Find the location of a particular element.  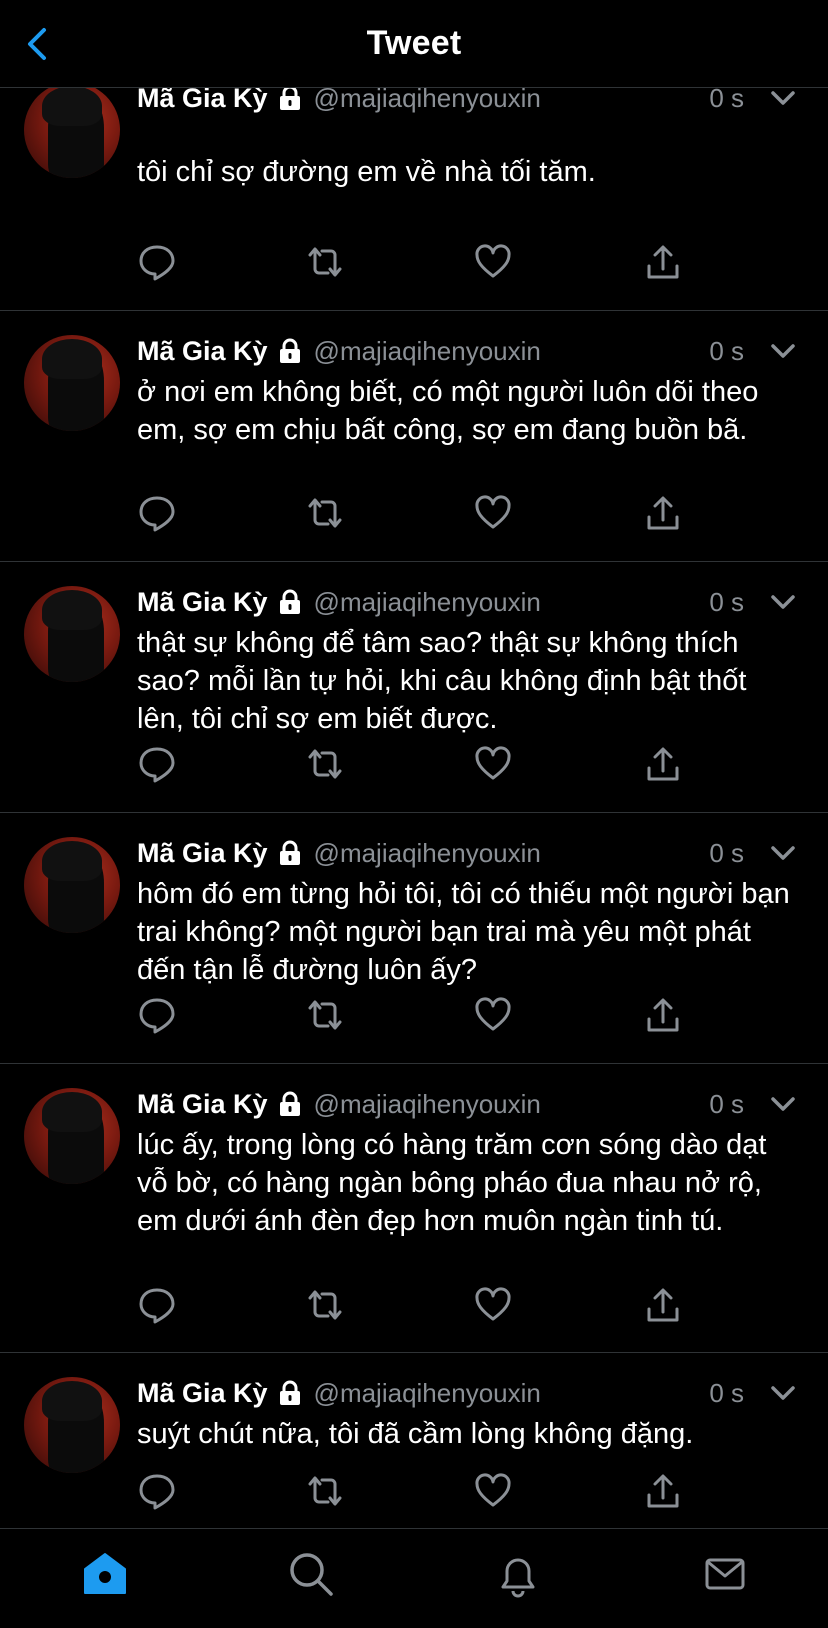

top-navigation-bar: Tweet is located at coordinates (414, 44).